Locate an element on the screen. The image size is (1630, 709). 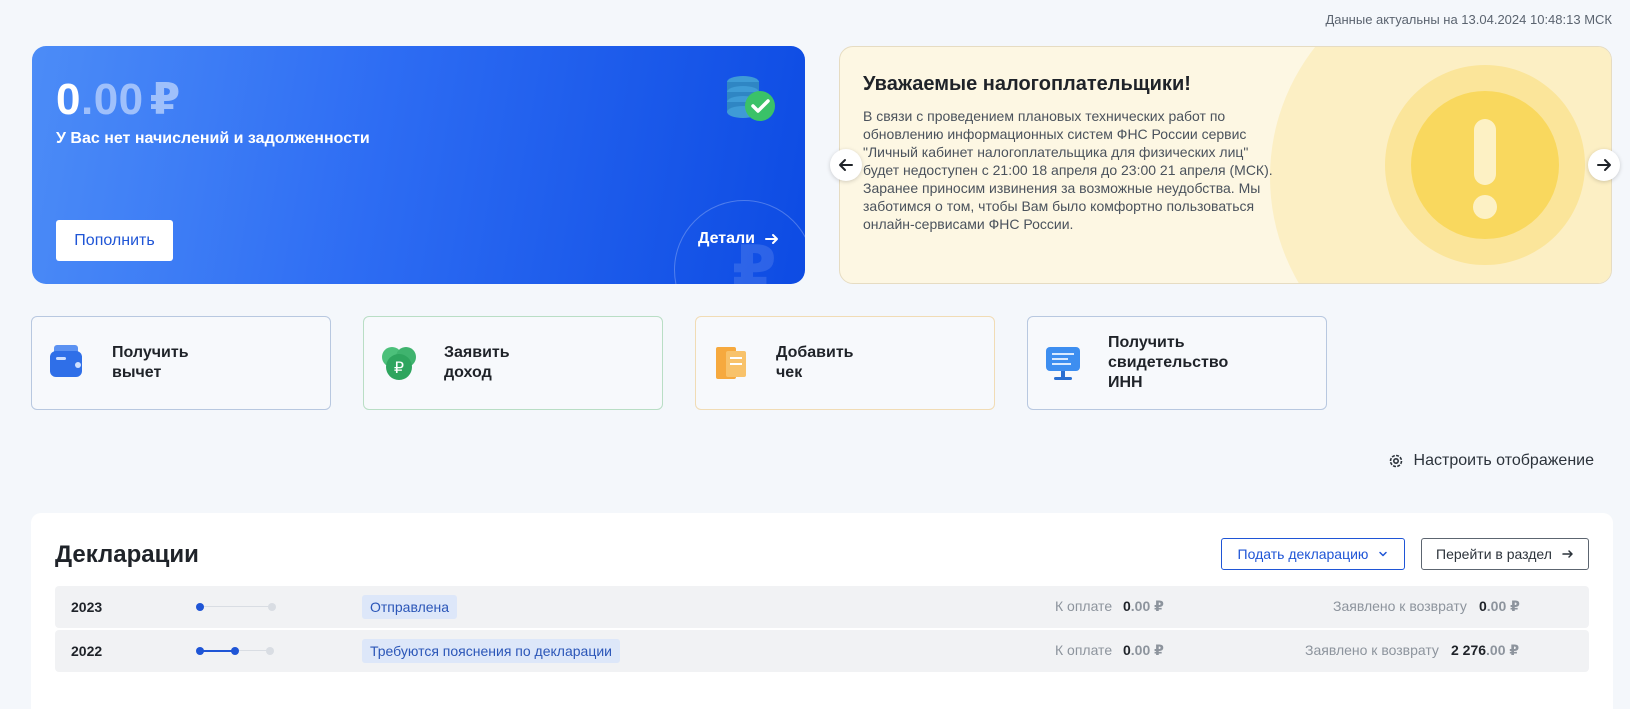
gear-icon is located at coordinates (1395, 461).